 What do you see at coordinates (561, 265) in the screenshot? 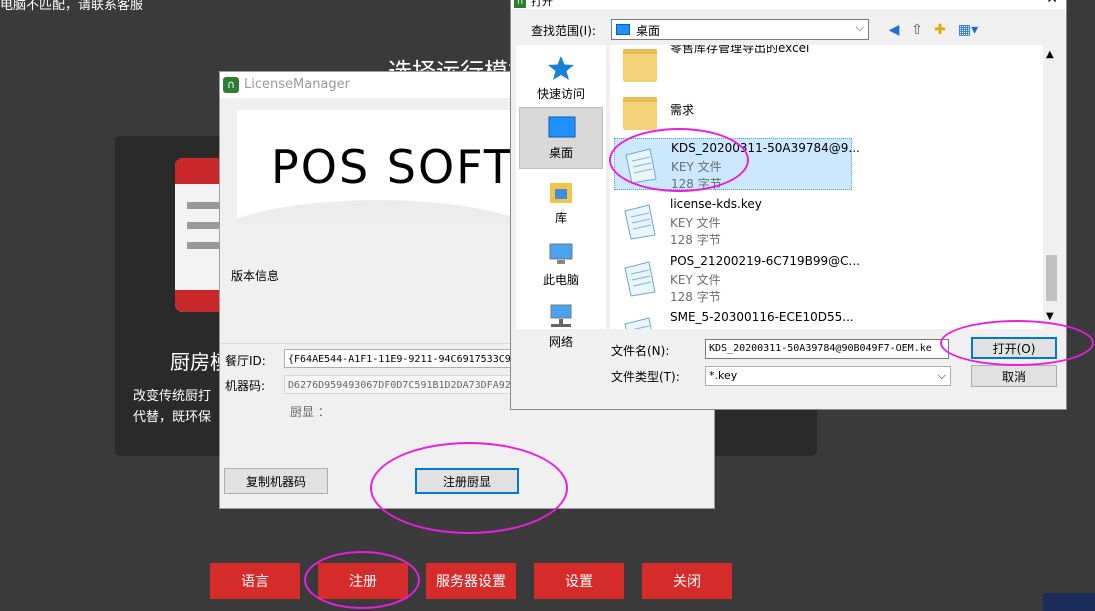
I see `place-this-pc: 此电脑` at bounding box center [561, 265].